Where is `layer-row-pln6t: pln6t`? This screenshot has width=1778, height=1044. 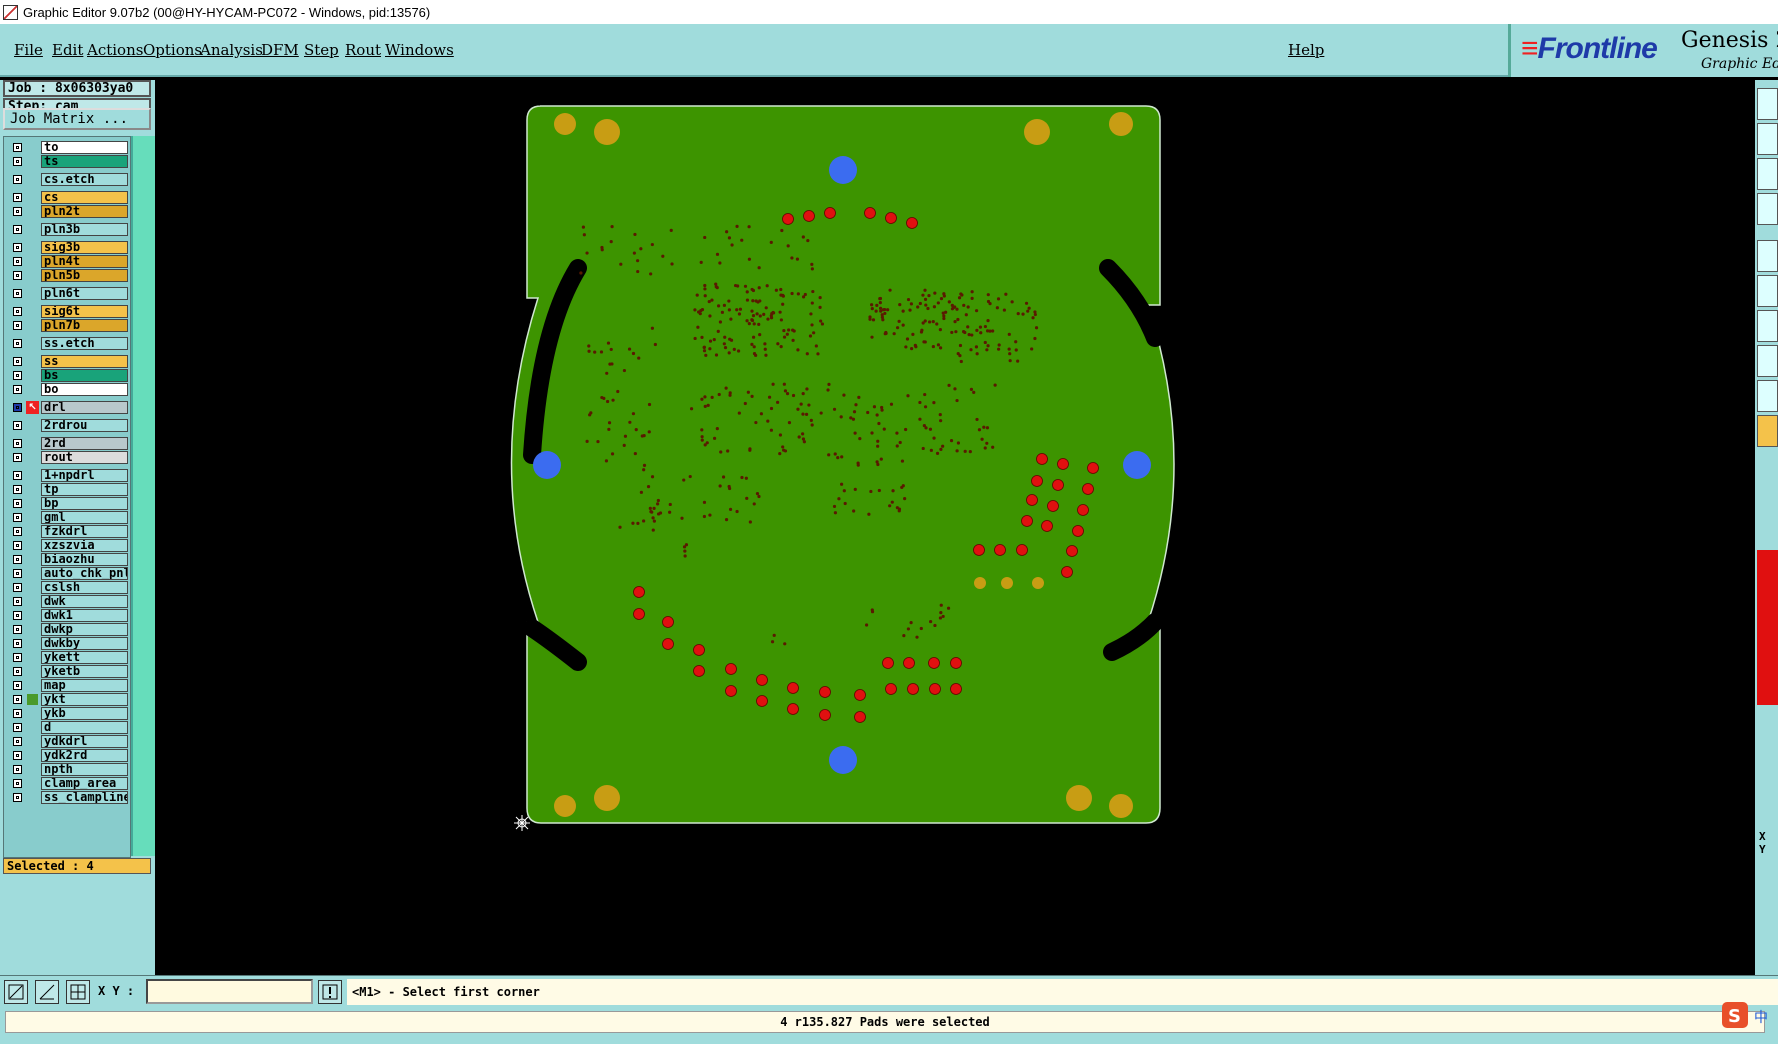 layer-row-pln6t: pln6t is located at coordinates (68, 294).